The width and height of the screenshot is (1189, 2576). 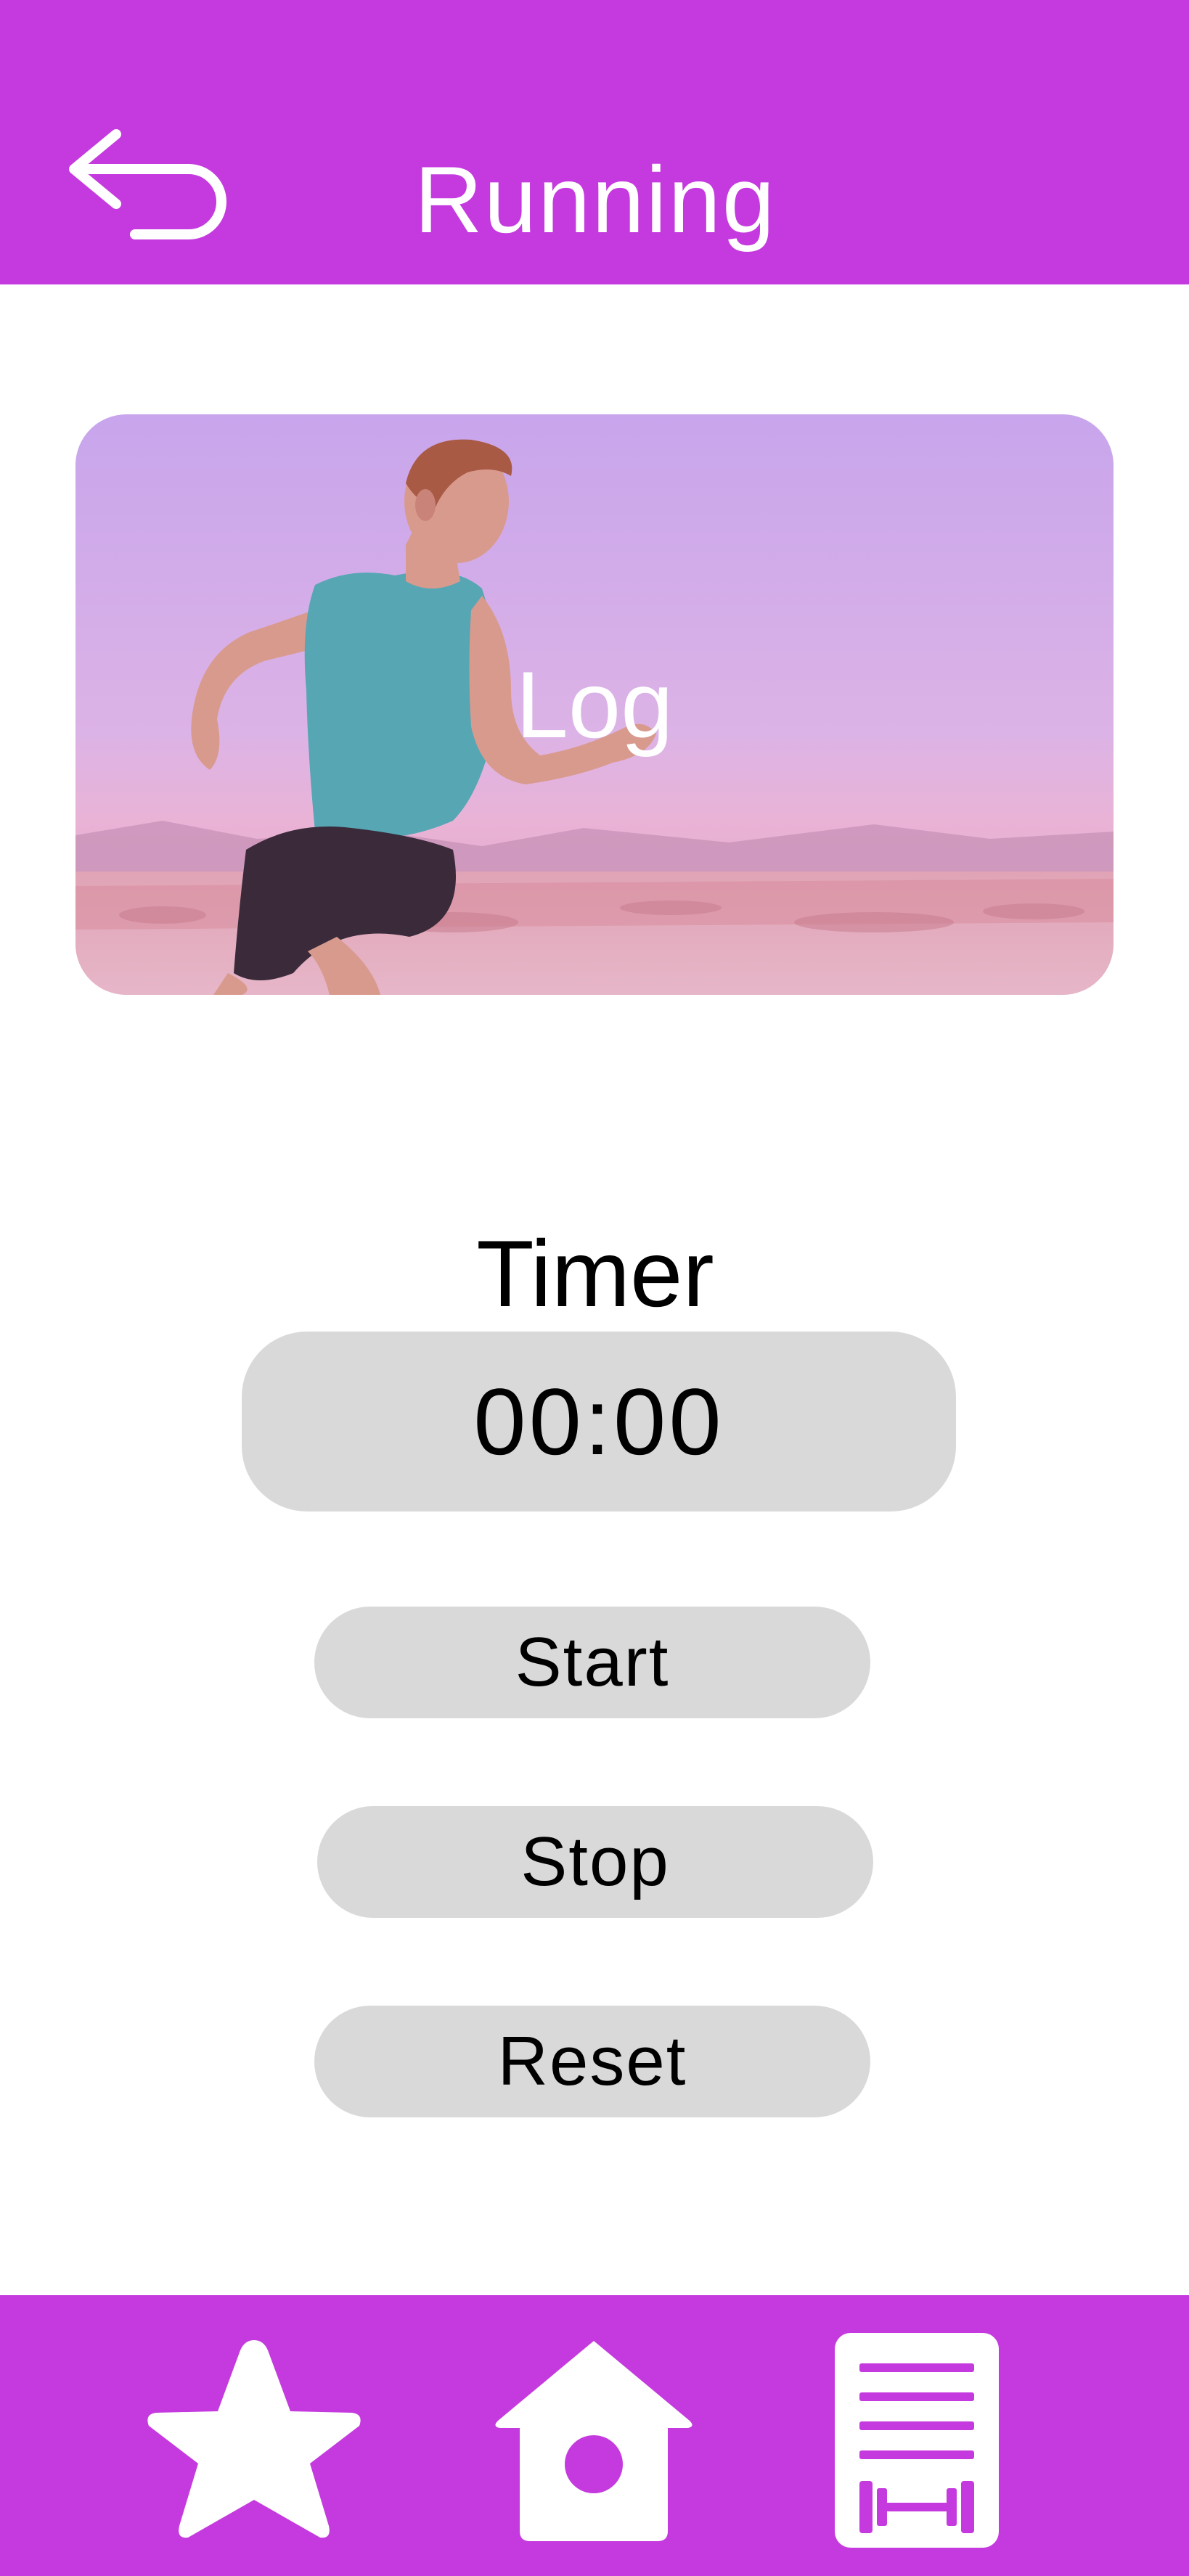 I want to click on timer-title: Timer, so click(x=595, y=1273).